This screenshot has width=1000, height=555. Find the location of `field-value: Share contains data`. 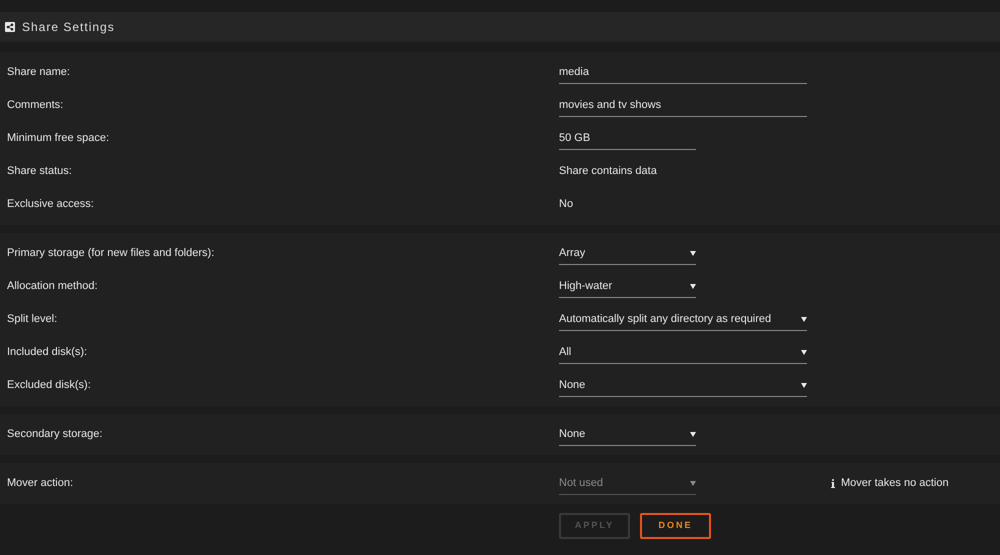

field-value: Share contains data is located at coordinates (608, 172).